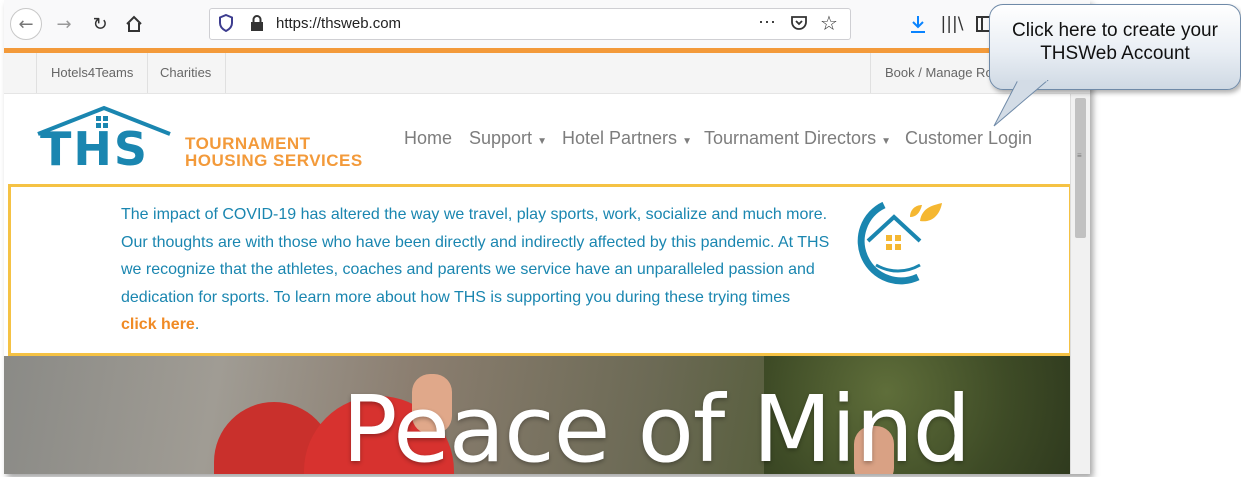 Image resolution: width=1241 pixels, height=477 pixels. What do you see at coordinates (547, 73) in the screenshot?
I see `utility-bar: Hotels4Teams Charities Book / Manage Ro` at bounding box center [547, 73].